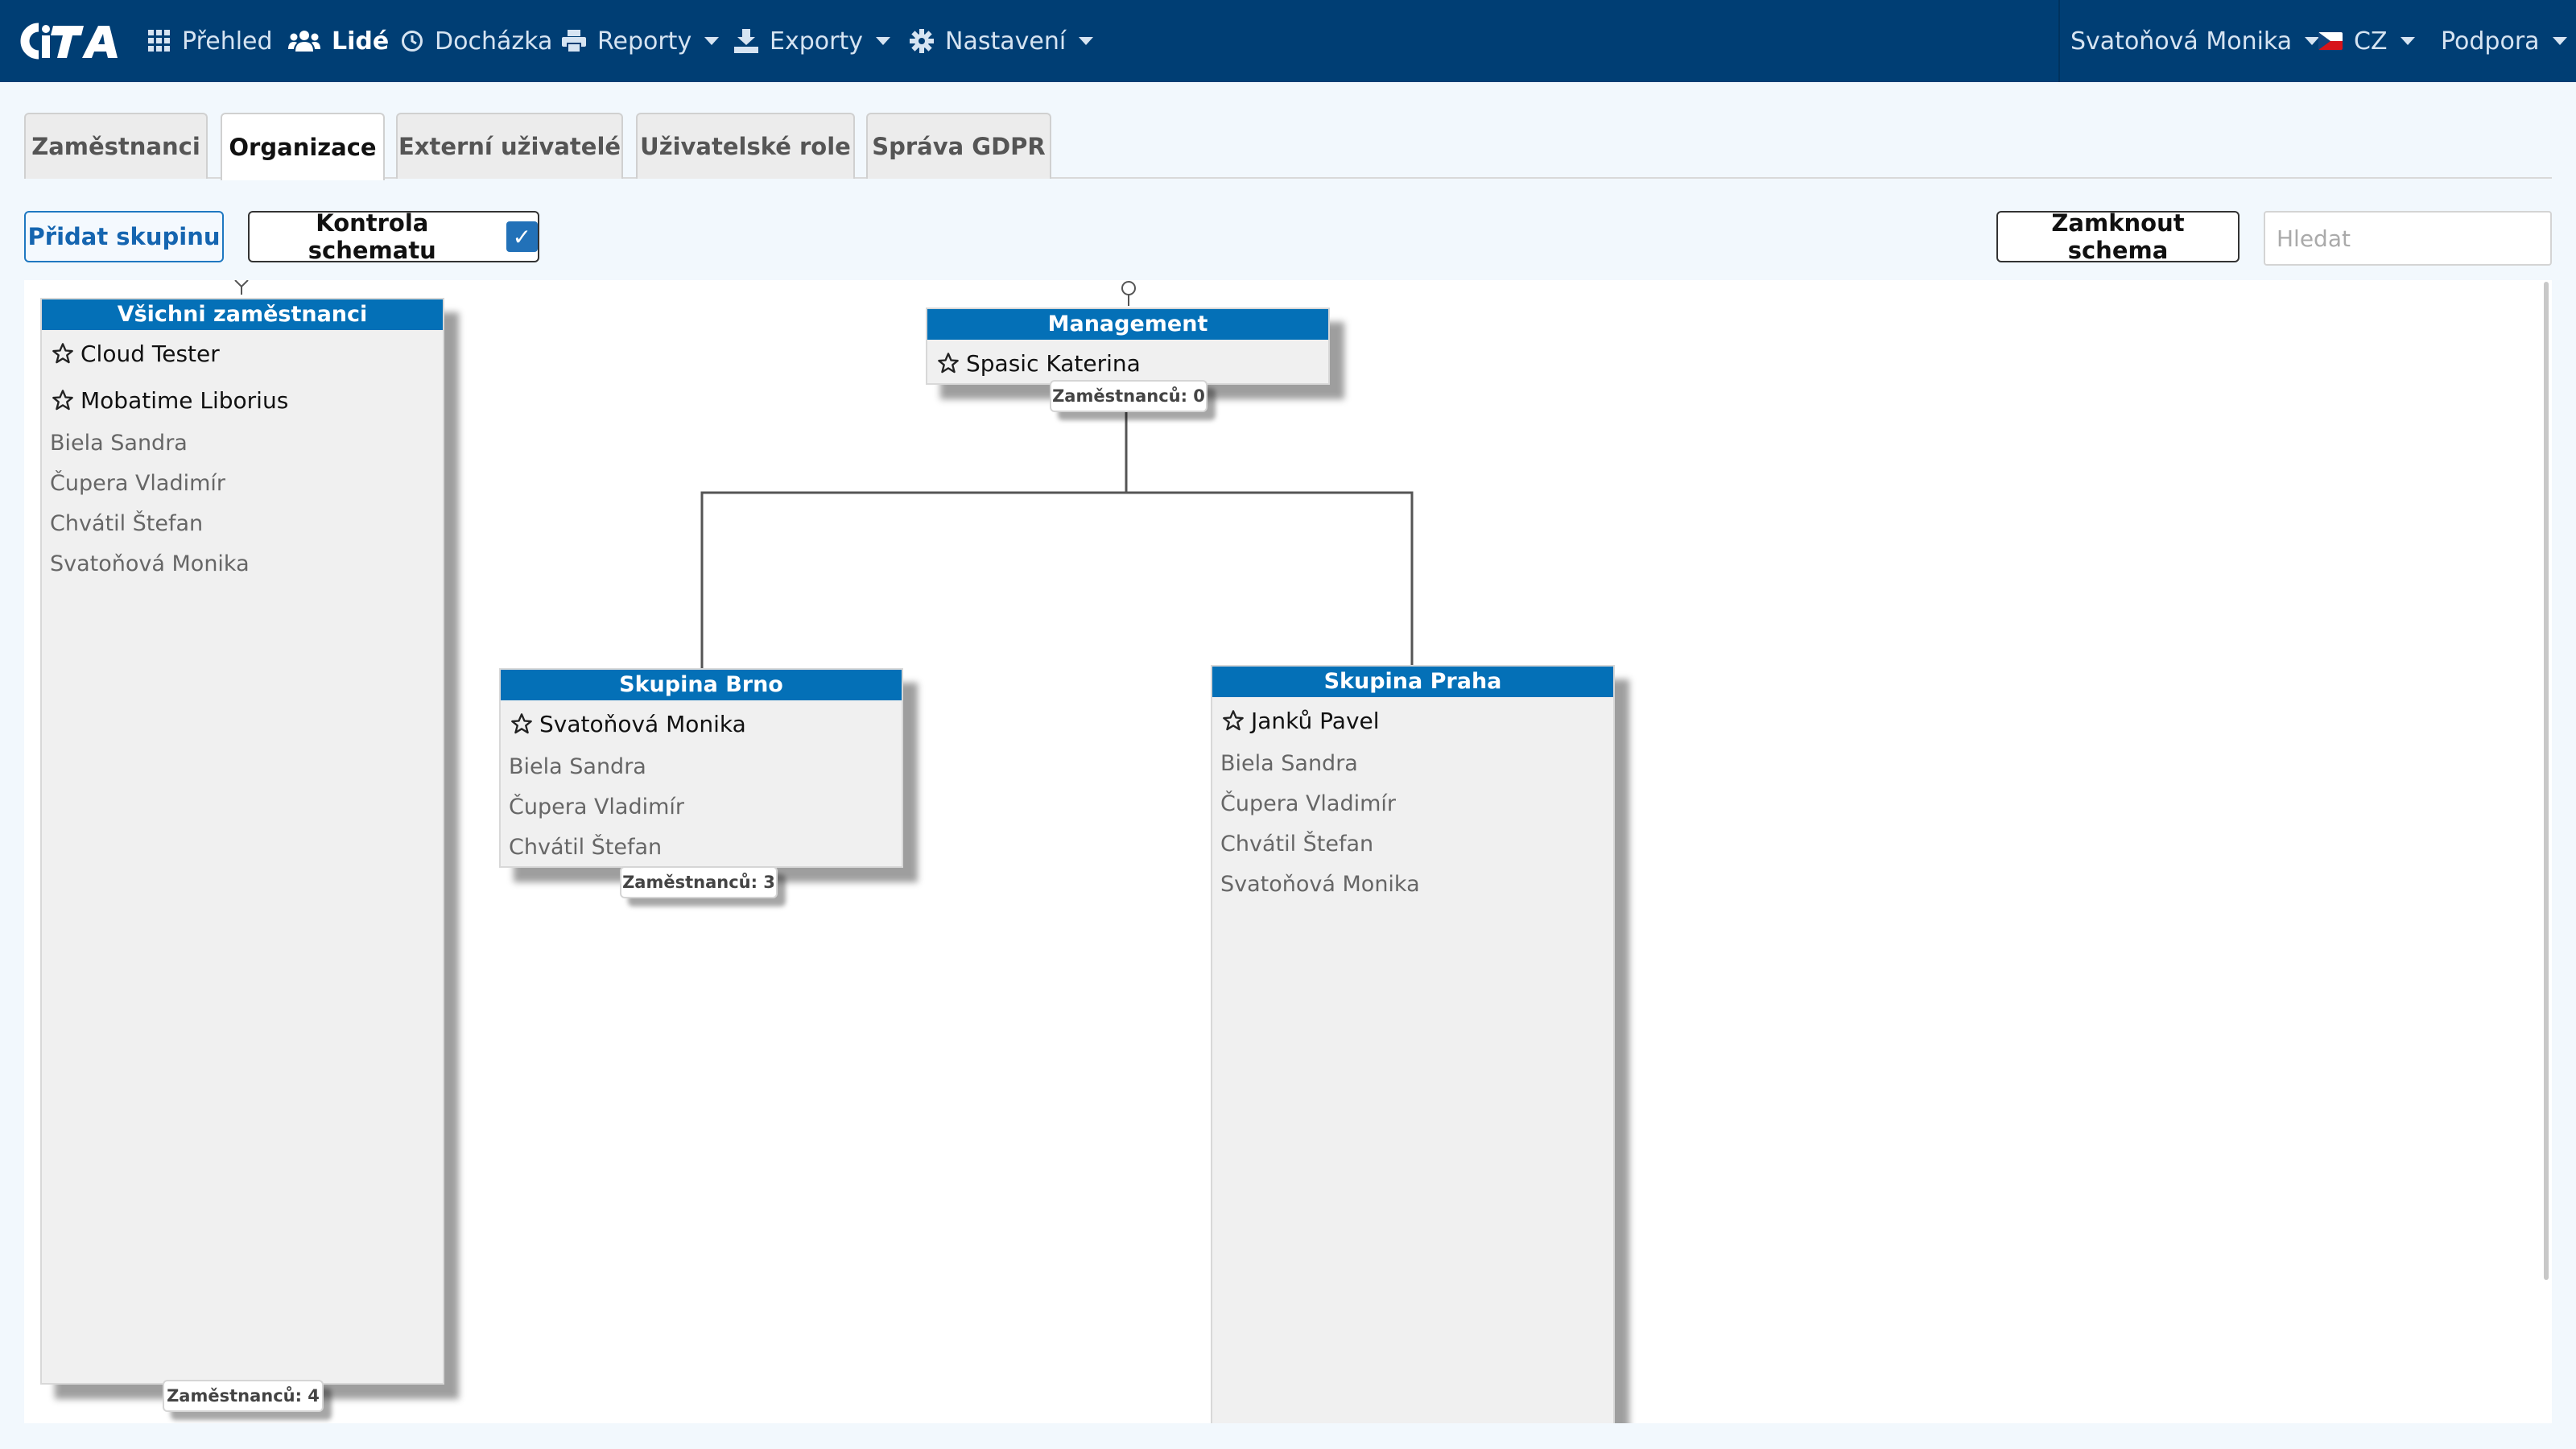  What do you see at coordinates (150, 353) in the screenshot?
I see `leader-name: Cloud Tester` at bounding box center [150, 353].